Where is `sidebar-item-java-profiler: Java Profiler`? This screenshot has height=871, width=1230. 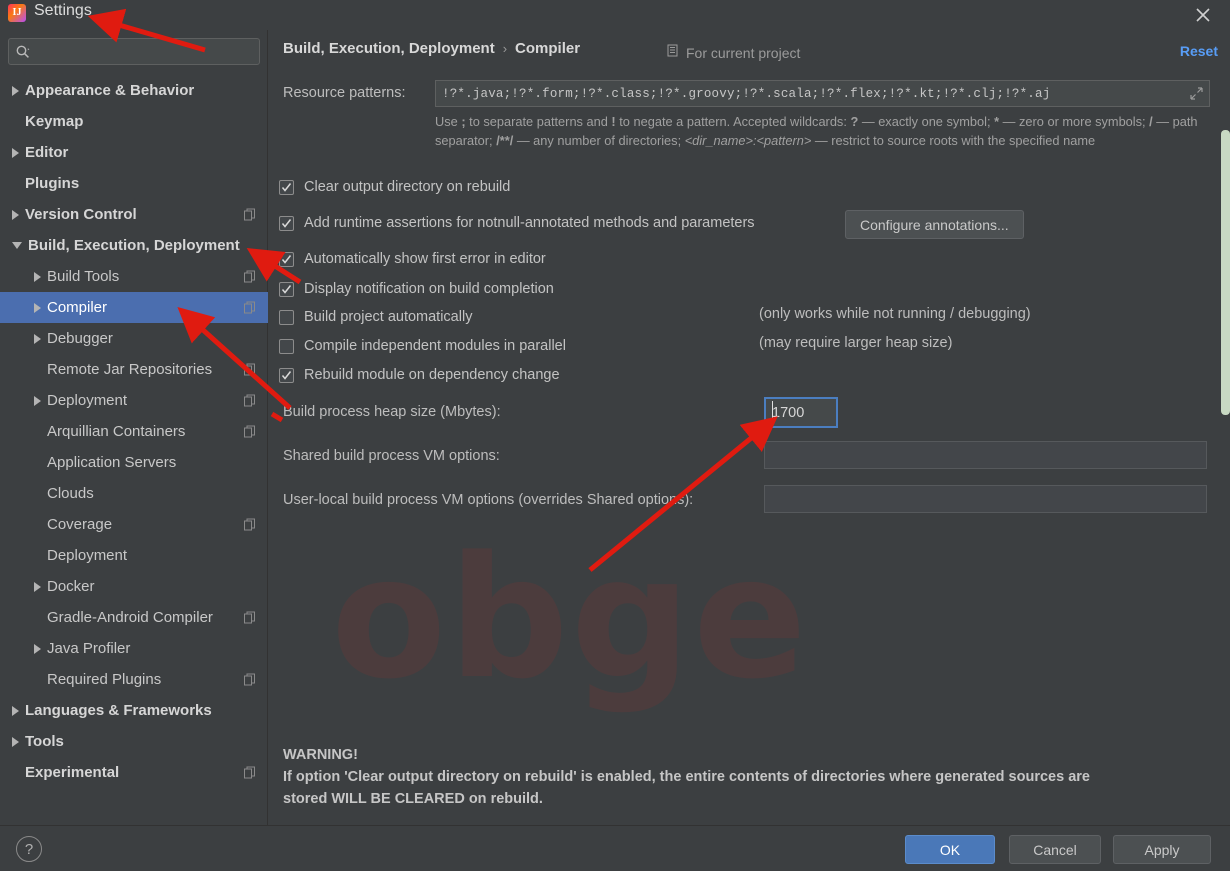 sidebar-item-java-profiler: Java Profiler is located at coordinates (134, 648).